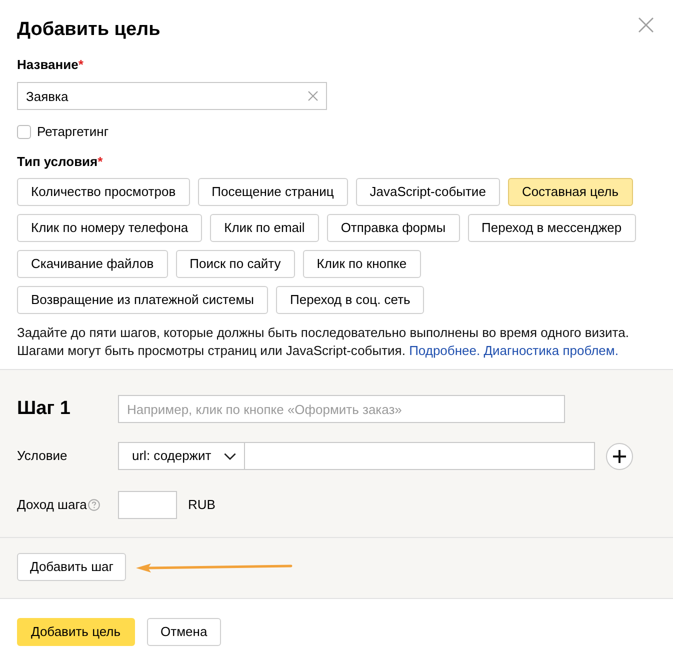  What do you see at coordinates (428, 192) in the screenshot?
I see `condition-type-option: JavaScript-событие` at bounding box center [428, 192].